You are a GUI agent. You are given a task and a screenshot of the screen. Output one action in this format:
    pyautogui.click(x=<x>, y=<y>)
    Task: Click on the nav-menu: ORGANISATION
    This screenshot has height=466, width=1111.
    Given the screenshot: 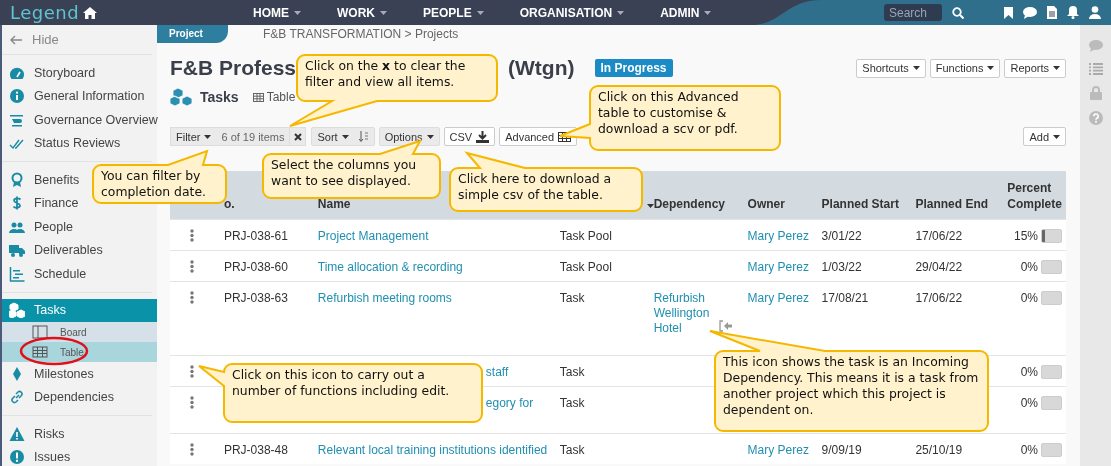 What is the action you would take?
    pyautogui.click(x=572, y=12)
    